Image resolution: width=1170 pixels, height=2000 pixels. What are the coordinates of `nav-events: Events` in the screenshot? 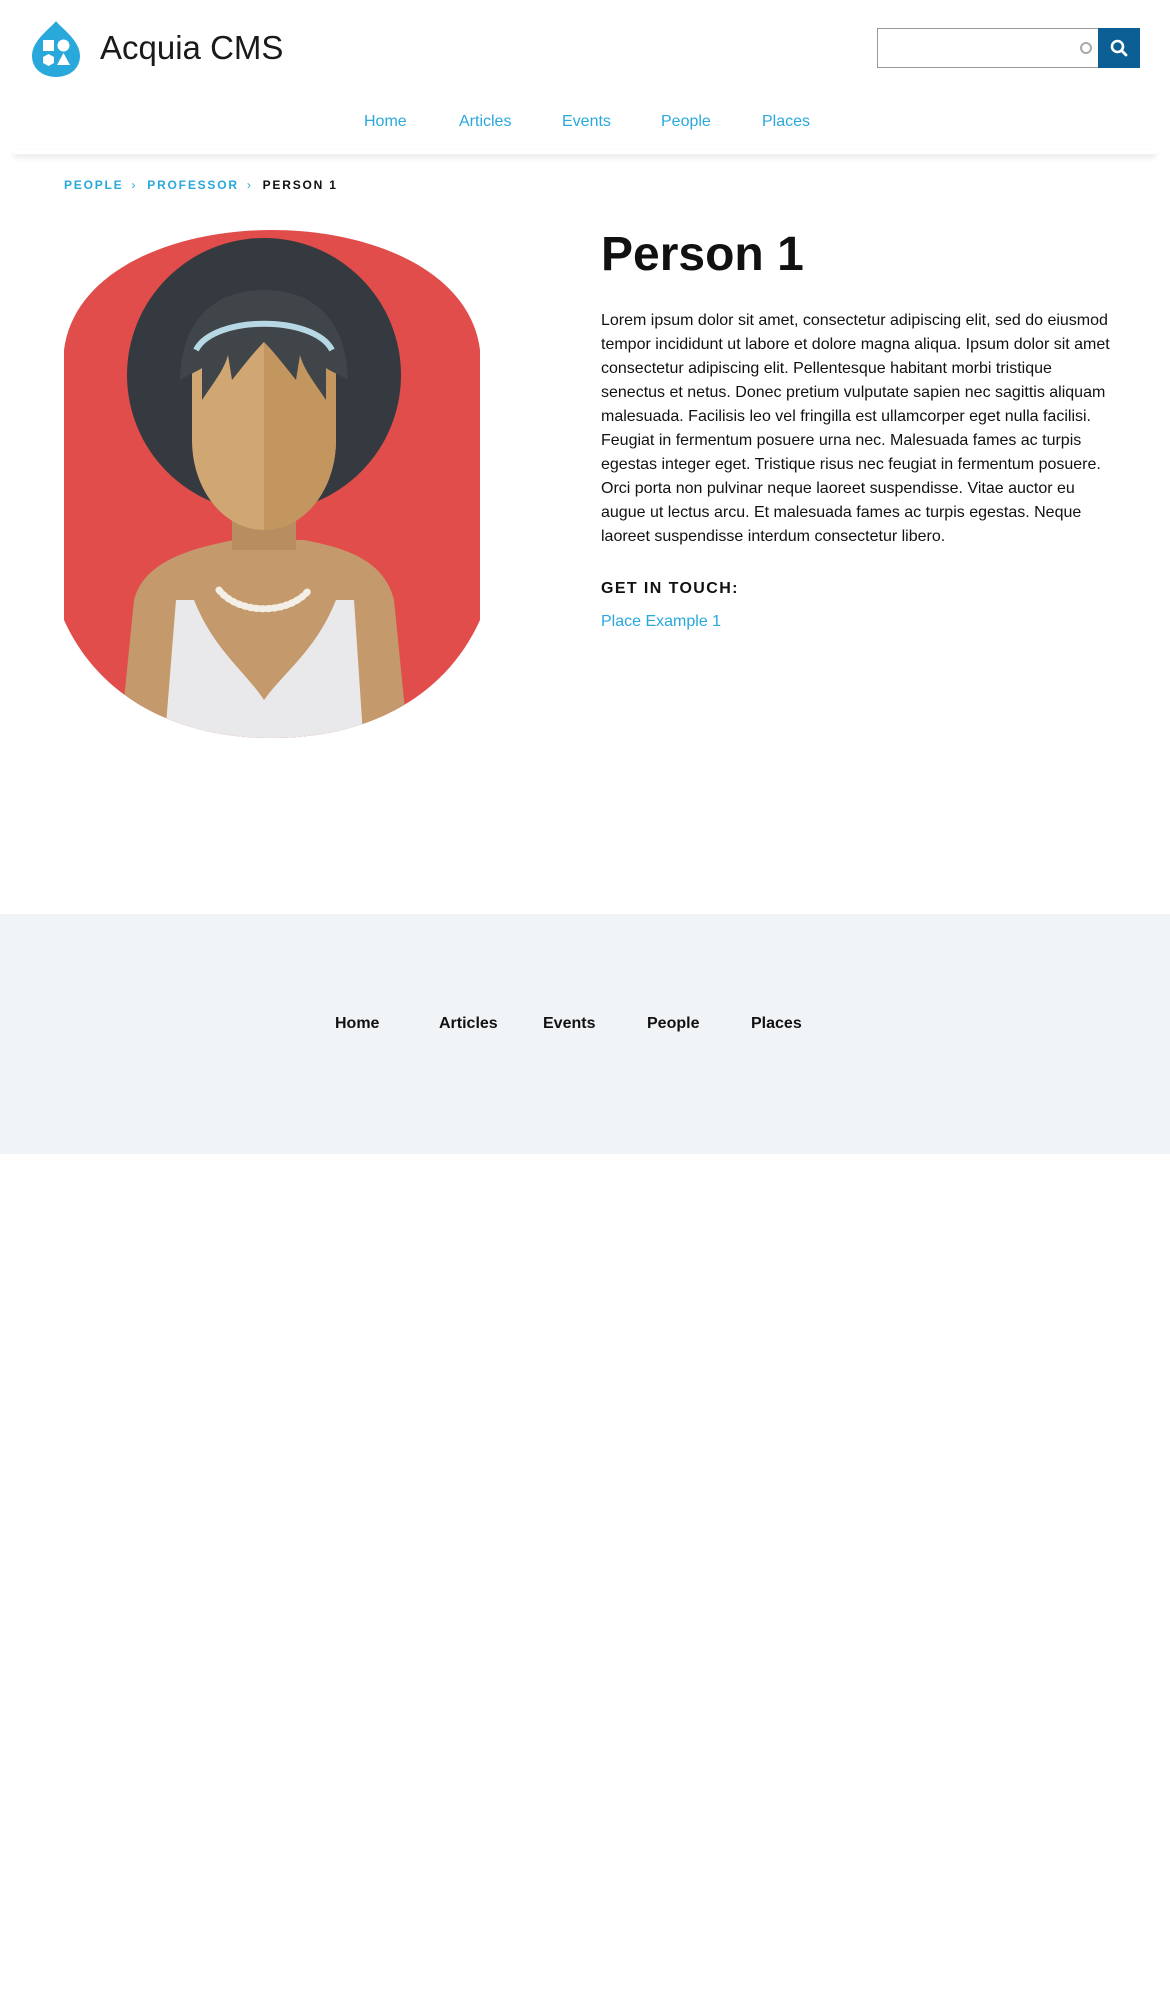 It's located at (586, 122).